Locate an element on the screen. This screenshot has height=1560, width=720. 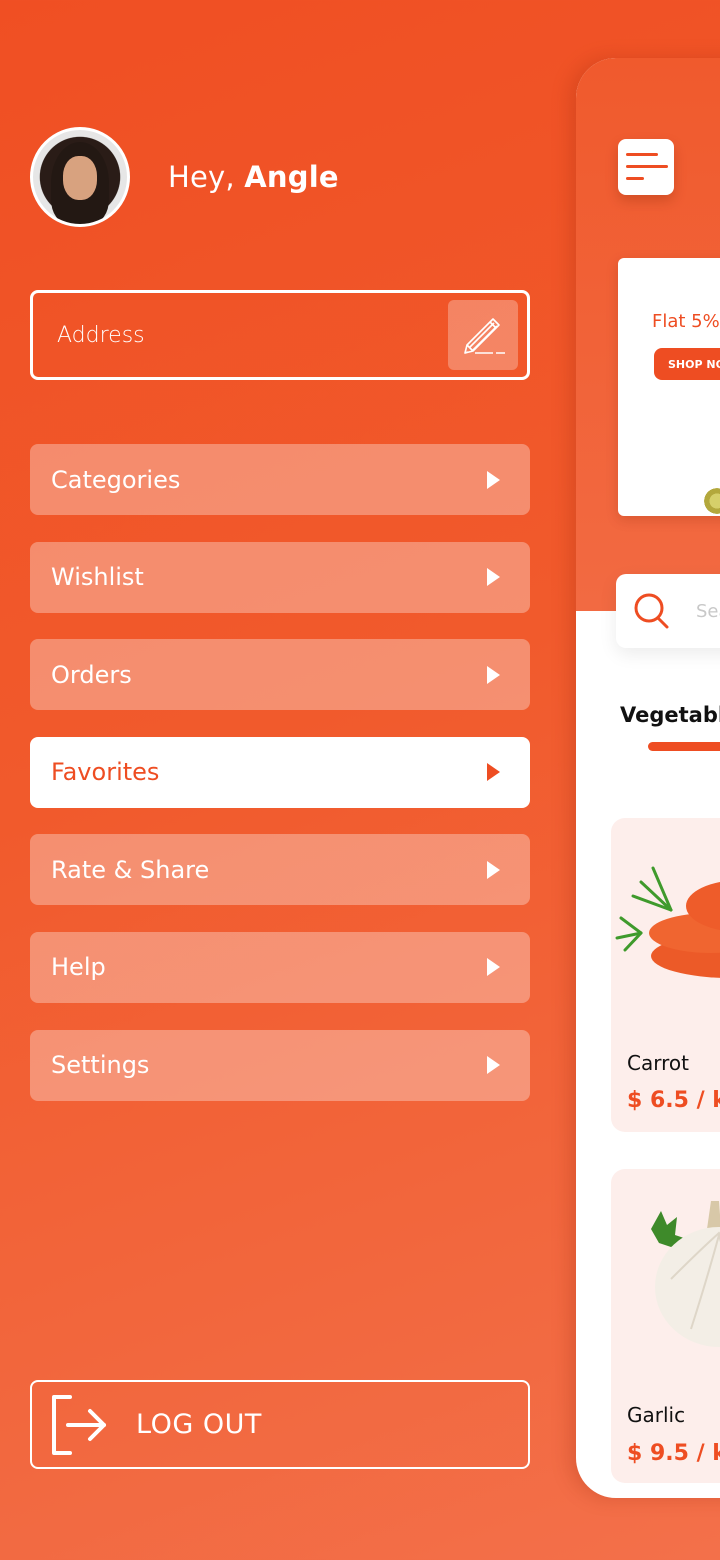
hamburger-menu-button is located at coordinates (646, 167).